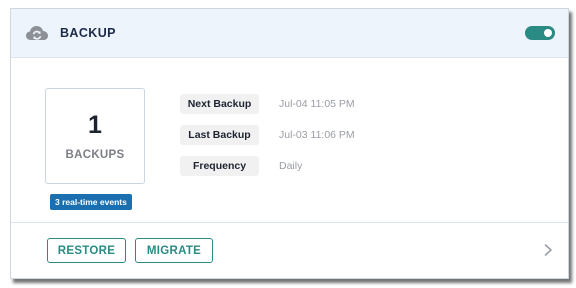 The width and height of the screenshot is (576, 288). What do you see at coordinates (317, 135) in the screenshot?
I see `last-backup-value: Jul-03 11:06 PM` at bounding box center [317, 135].